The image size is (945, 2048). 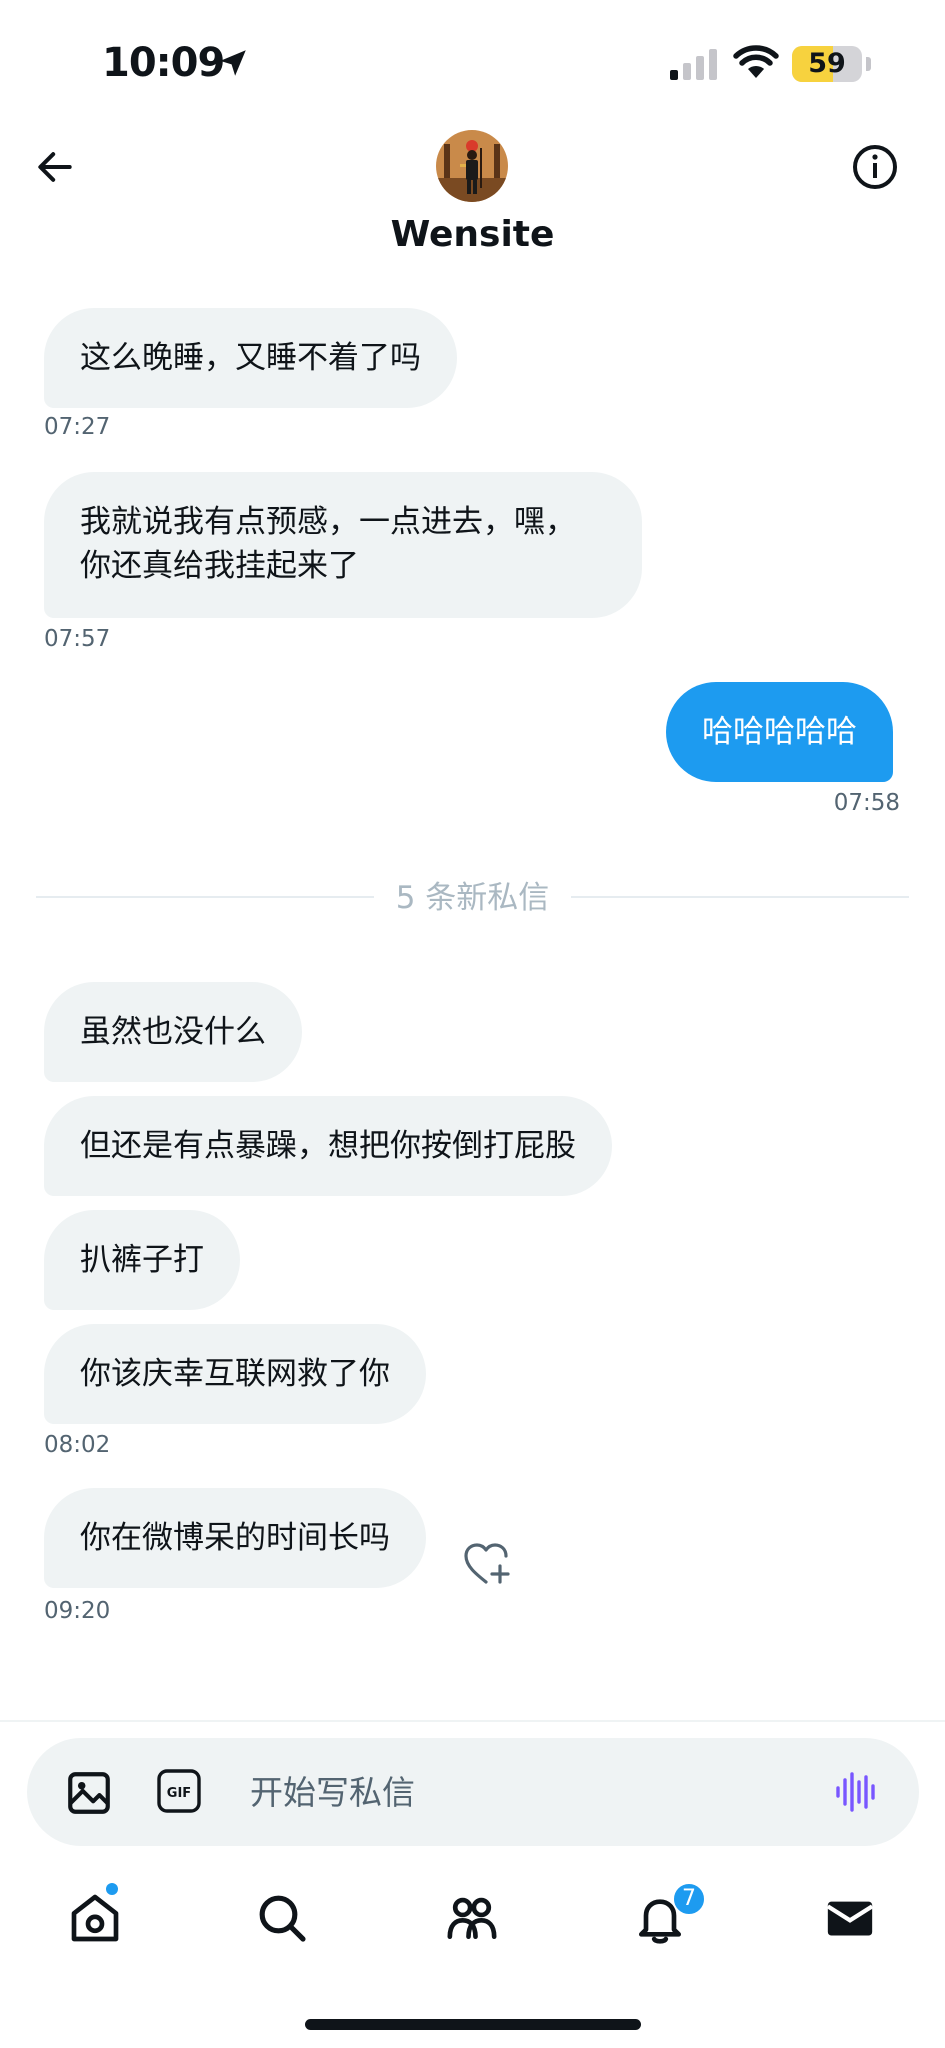 What do you see at coordinates (77, 1445) in the screenshot?
I see `message-timestamp: 08:02` at bounding box center [77, 1445].